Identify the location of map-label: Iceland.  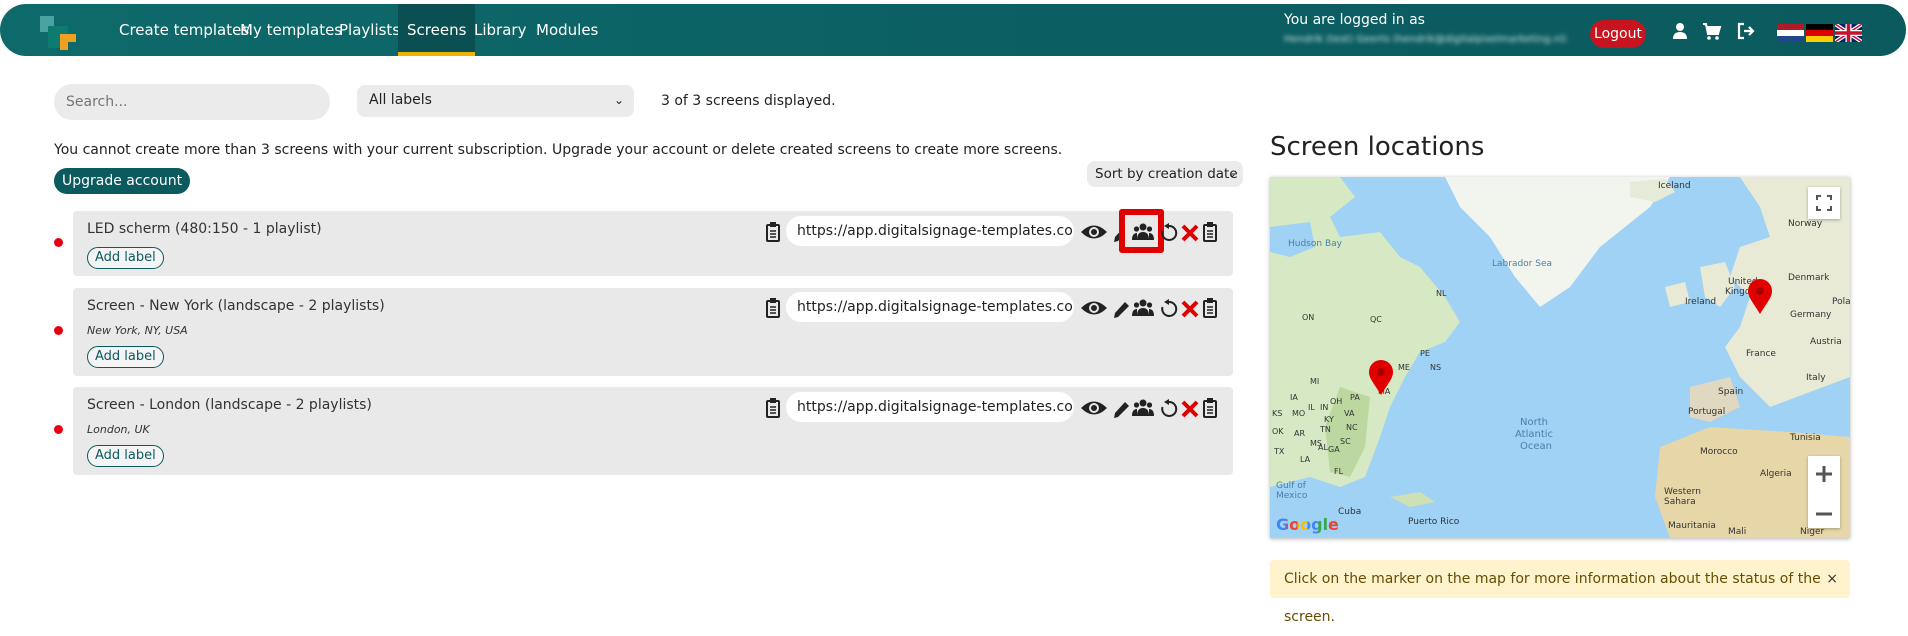
(1674, 186).